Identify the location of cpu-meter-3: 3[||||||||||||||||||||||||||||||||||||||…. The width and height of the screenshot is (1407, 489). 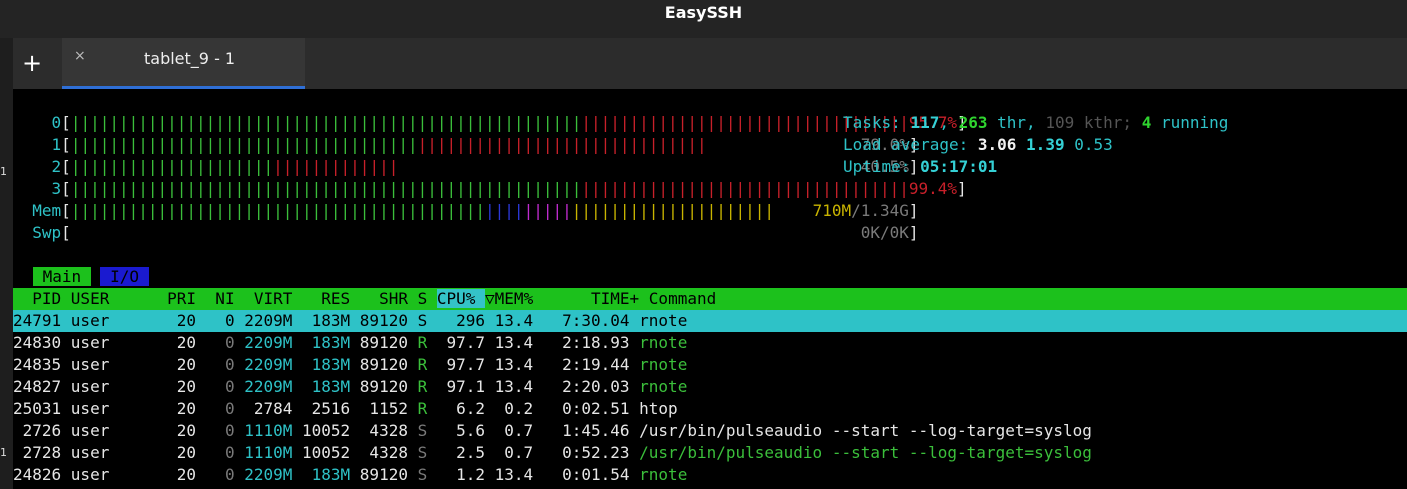
(490, 189).